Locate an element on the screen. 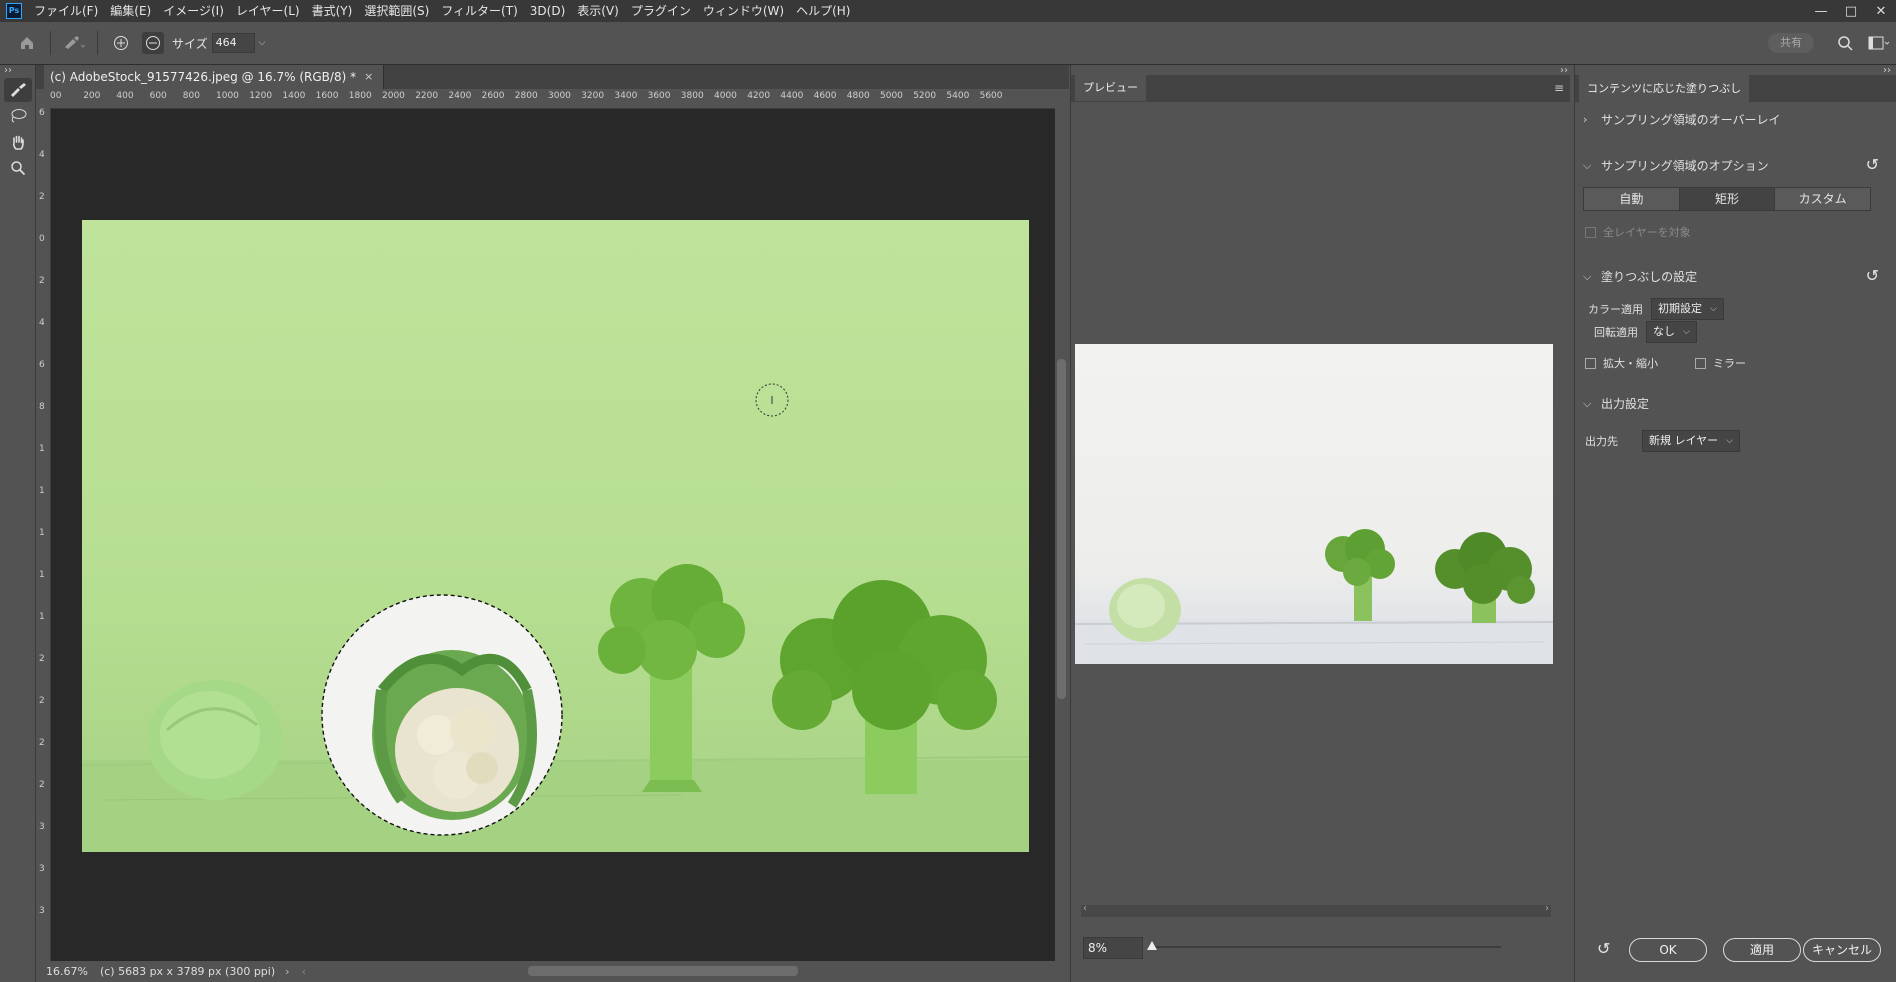  scroll-left-icon: ‹ is located at coordinates (304, 971).